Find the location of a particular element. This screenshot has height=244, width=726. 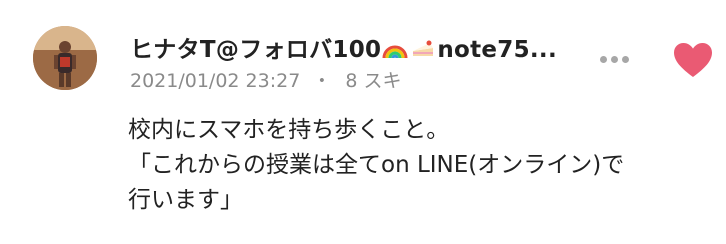

avatar is located at coordinates (65, 58).